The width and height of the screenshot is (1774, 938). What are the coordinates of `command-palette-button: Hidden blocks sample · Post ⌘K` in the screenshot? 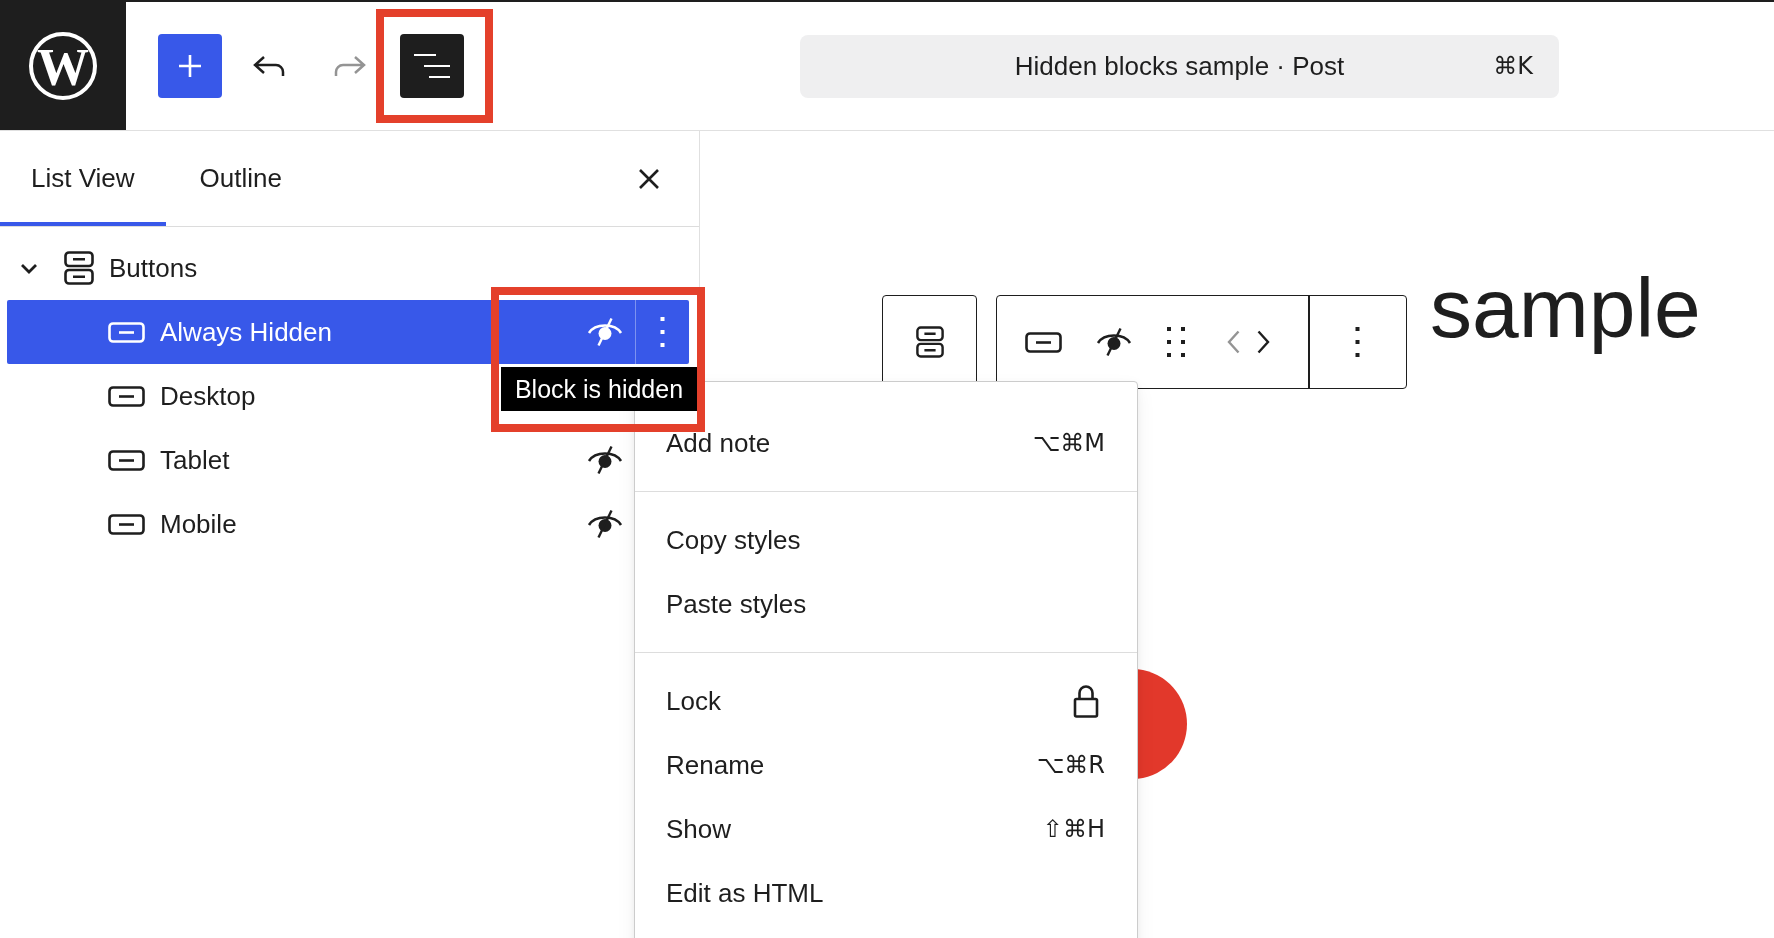 It's located at (1179, 66).